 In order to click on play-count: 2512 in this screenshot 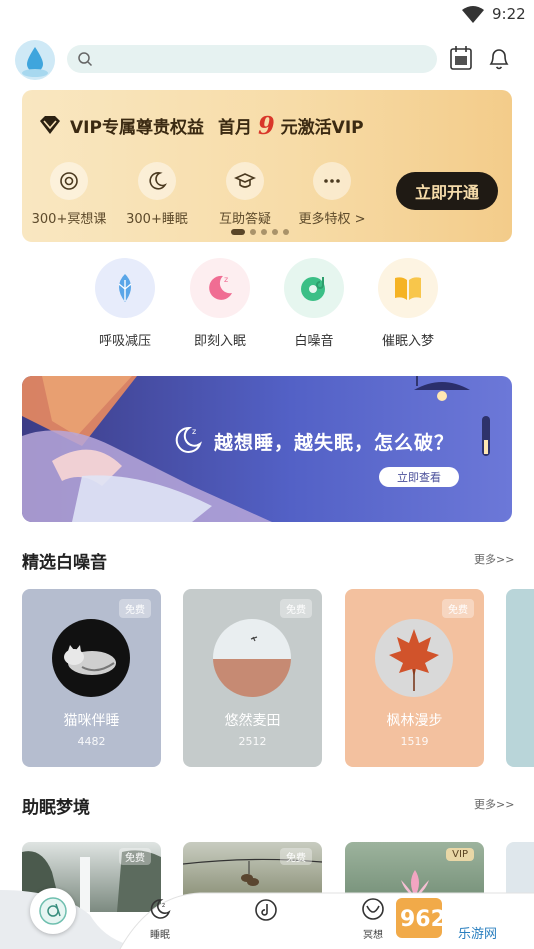, I will do `click(252, 741)`.